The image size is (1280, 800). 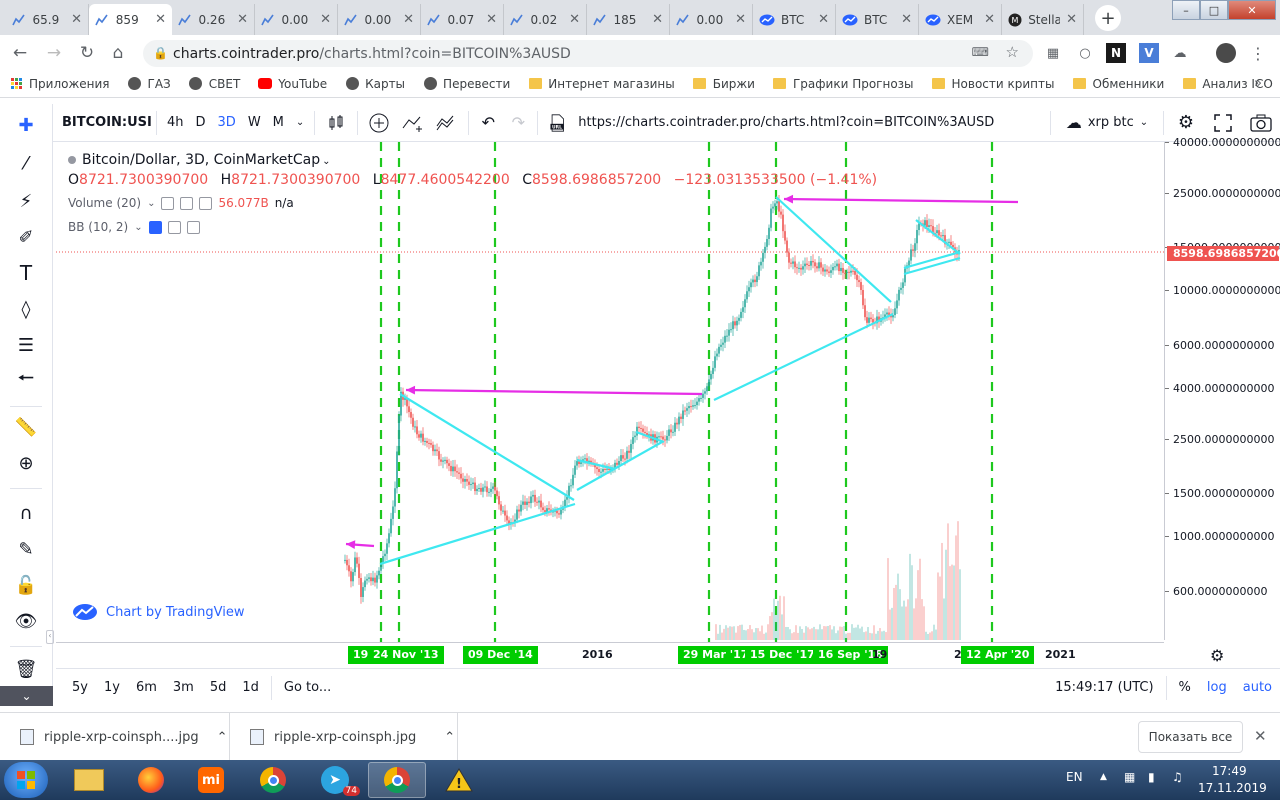 I want to click on axis-settings-gear-icon: ⚙, so click(x=1217, y=655).